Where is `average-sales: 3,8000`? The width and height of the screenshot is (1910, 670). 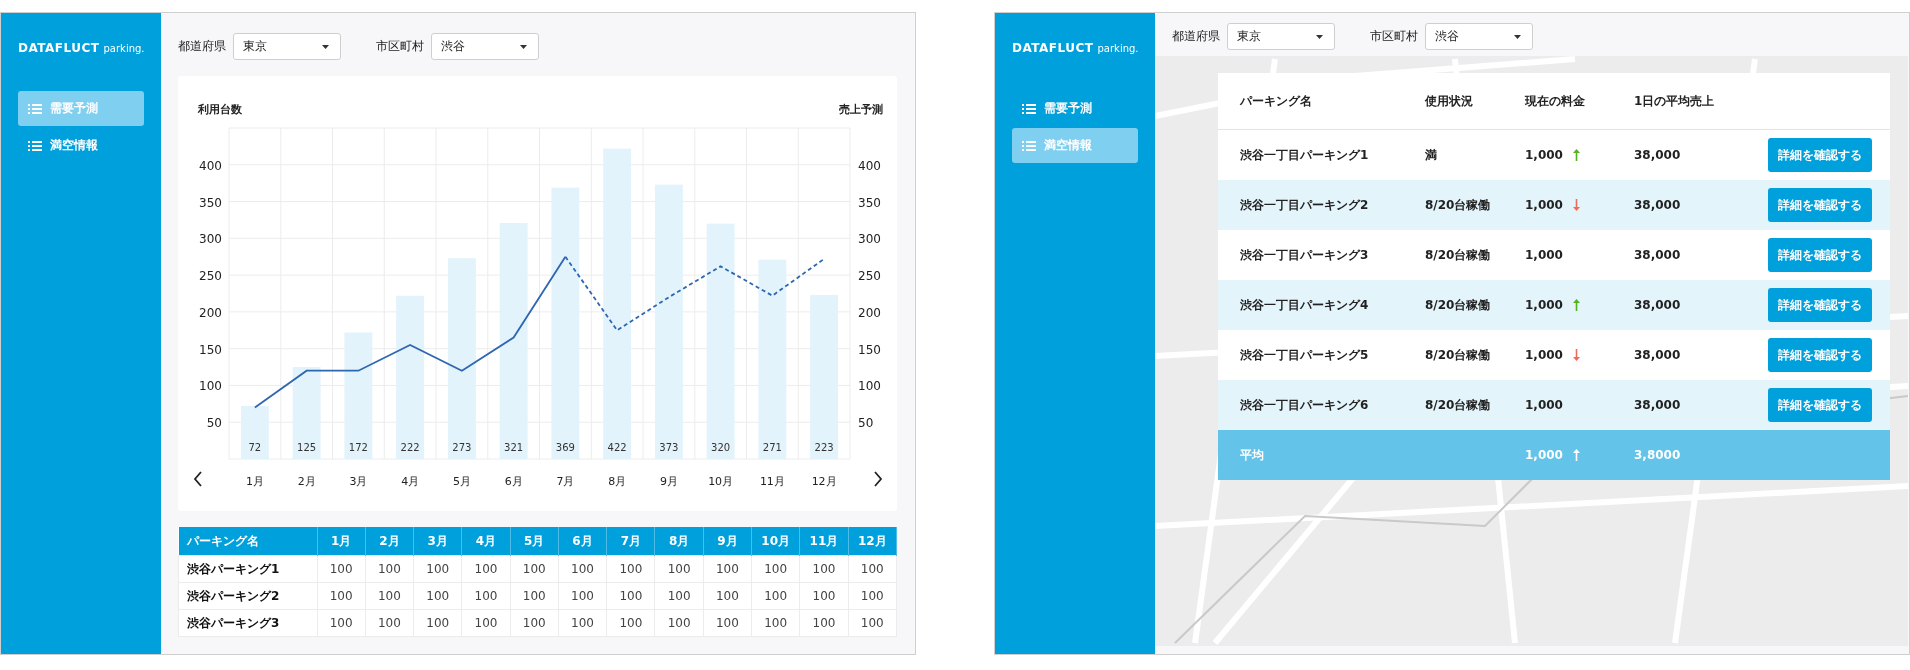
average-sales: 3,8000 is located at coordinates (1658, 455).